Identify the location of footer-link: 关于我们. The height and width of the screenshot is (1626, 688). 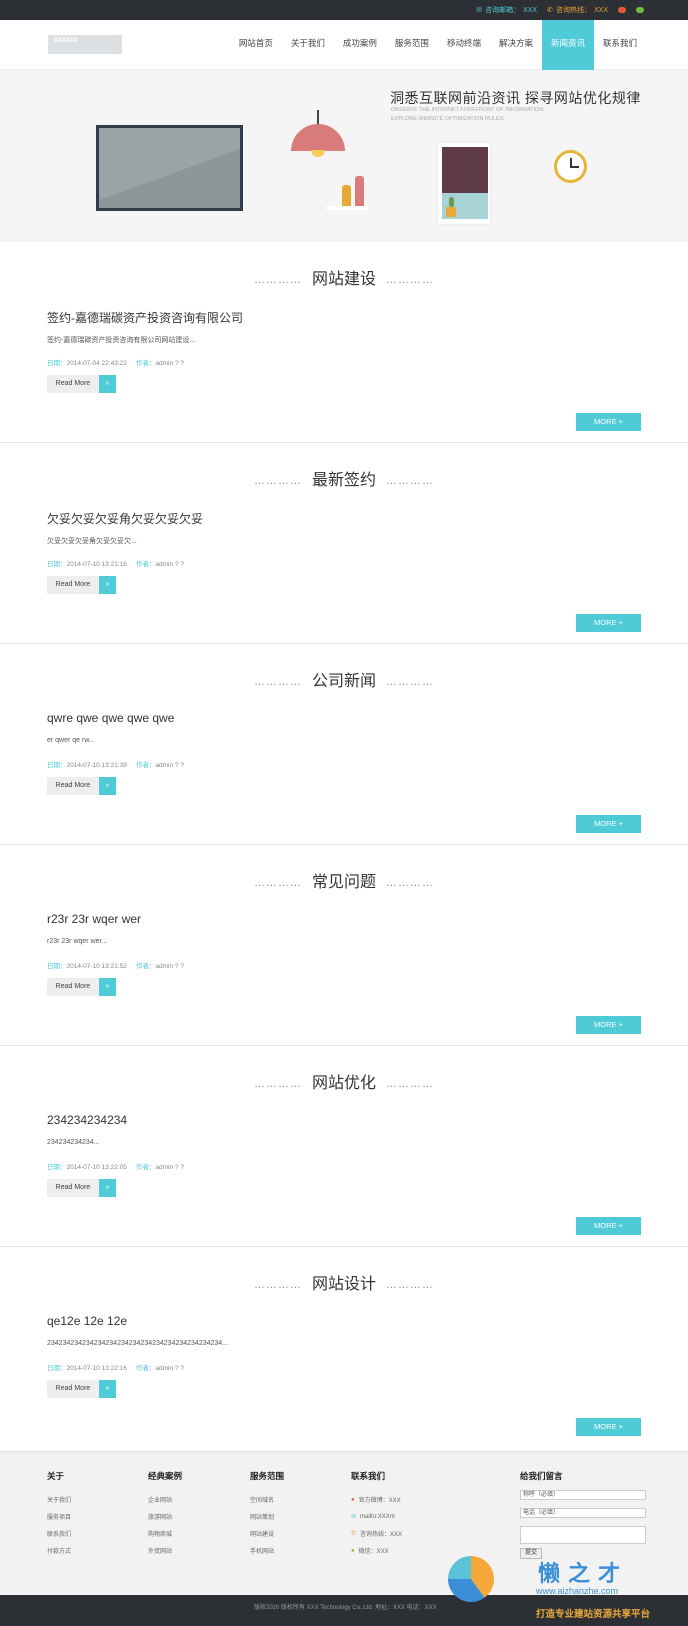
(59, 1500).